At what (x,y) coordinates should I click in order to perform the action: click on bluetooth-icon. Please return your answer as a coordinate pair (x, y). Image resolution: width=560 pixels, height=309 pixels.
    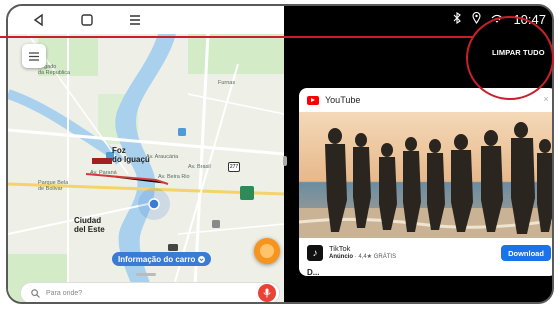
    Looking at the image, I should click on (457, 19).